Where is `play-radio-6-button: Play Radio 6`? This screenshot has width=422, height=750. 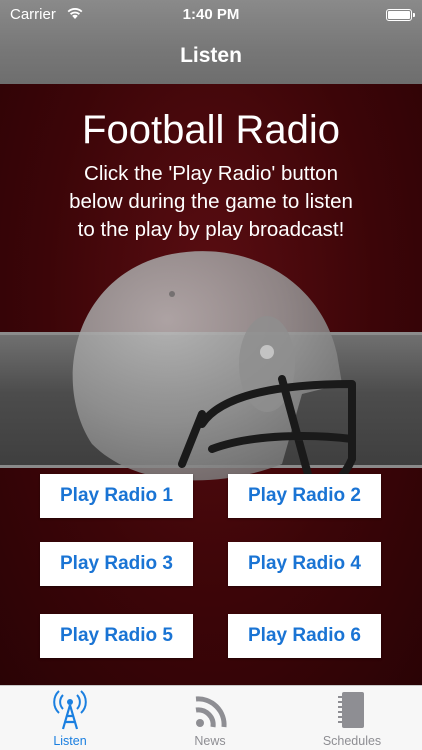
play-radio-6-button: Play Radio 6 is located at coordinates (304, 636).